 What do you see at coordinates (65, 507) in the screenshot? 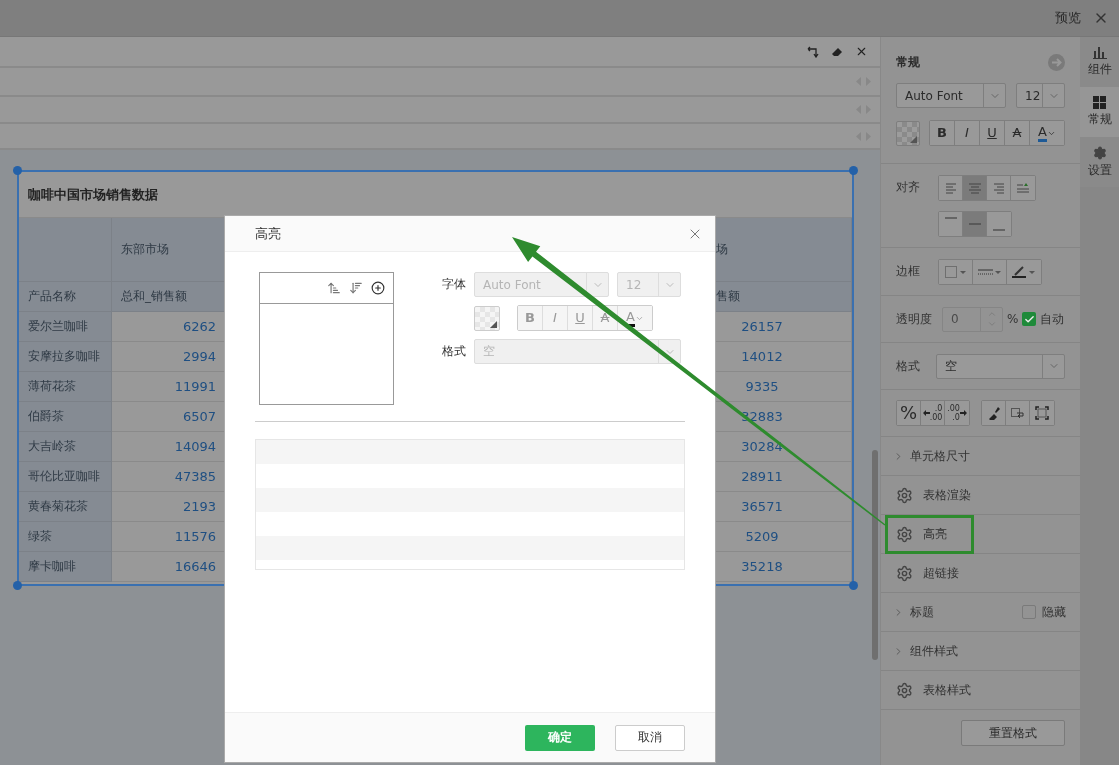
I see `table-cell: 黄春菊花茶` at bounding box center [65, 507].